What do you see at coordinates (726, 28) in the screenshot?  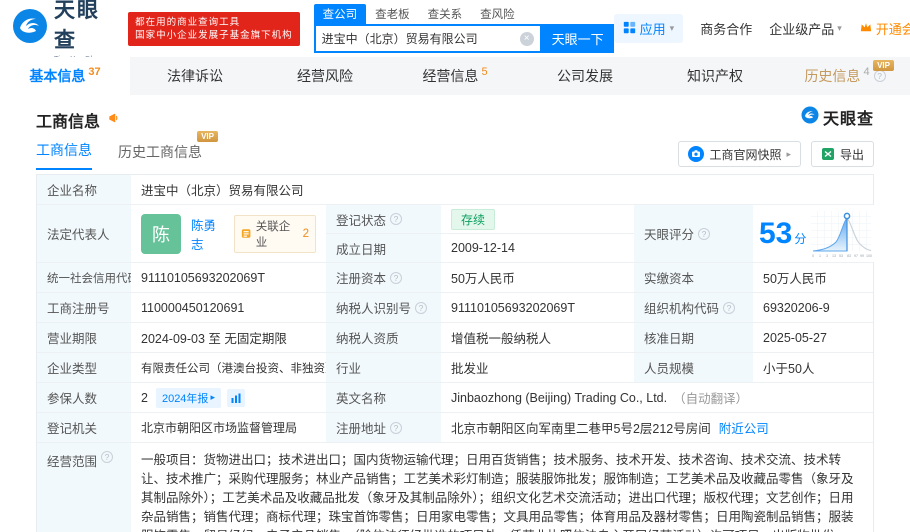 I see `nav-business-coop: 商务合作` at bounding box center [726, 28].